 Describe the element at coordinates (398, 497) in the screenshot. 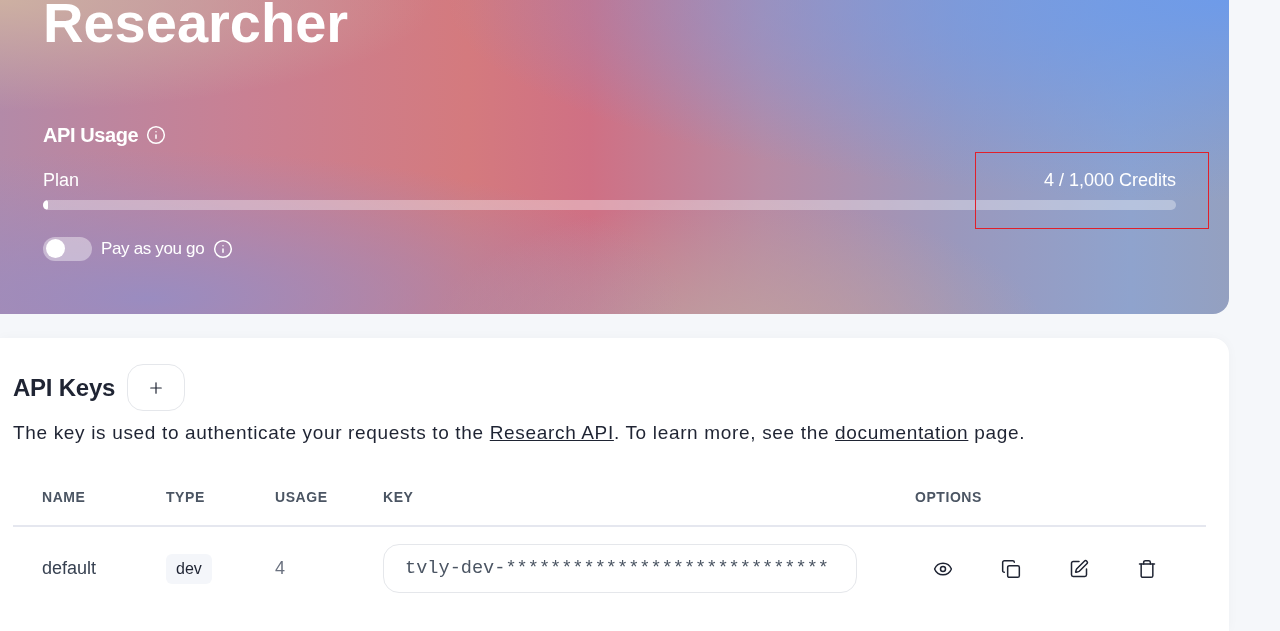

I see `column-header: KEY` at that location.